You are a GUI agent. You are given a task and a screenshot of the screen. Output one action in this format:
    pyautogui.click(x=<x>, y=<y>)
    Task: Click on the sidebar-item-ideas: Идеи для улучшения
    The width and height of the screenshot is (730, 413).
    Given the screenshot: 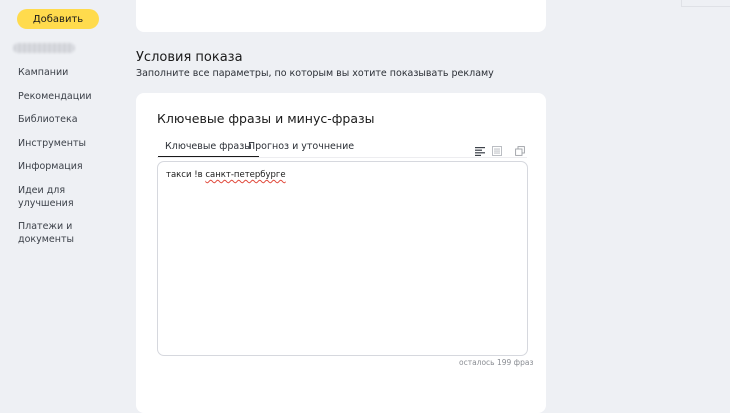 What is the action you would take?
    pyautogui.click(x=49, y=197)
    